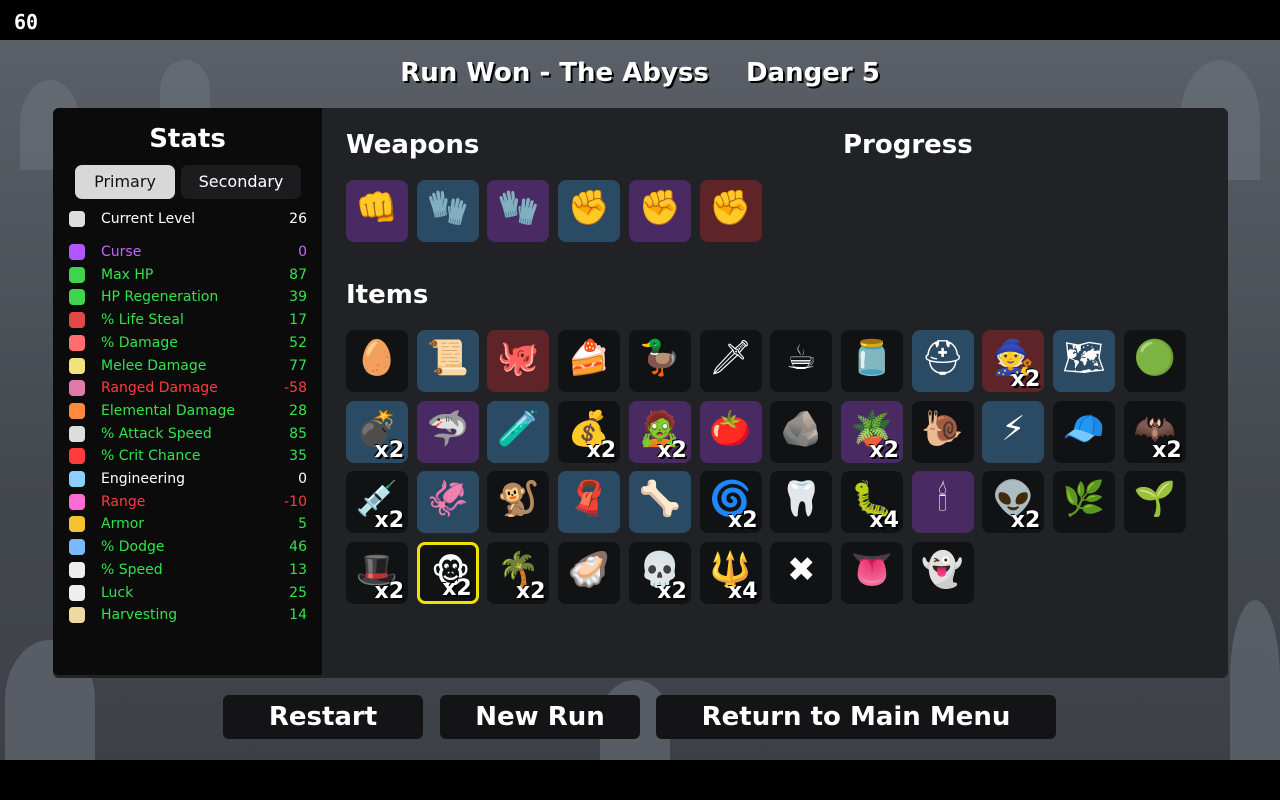  I want to click on stat-label: Range, so click(123, 501).